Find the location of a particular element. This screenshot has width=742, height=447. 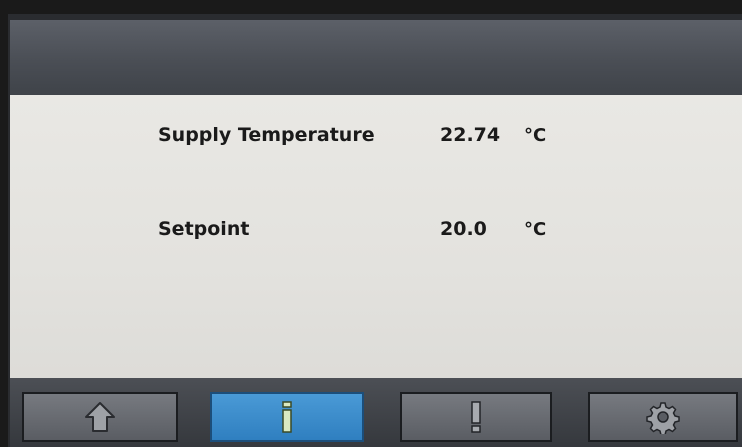

settings-button is located at coordinates (663, 417).